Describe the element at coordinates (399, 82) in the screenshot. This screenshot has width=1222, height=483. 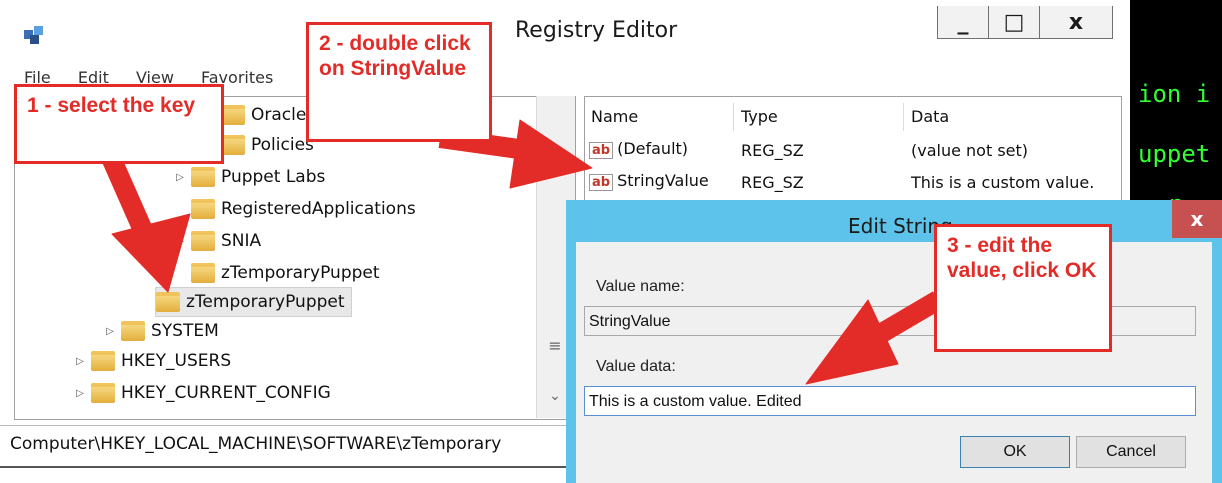
I see `callout-double-click: 2 - double click on StringValue` at that location.